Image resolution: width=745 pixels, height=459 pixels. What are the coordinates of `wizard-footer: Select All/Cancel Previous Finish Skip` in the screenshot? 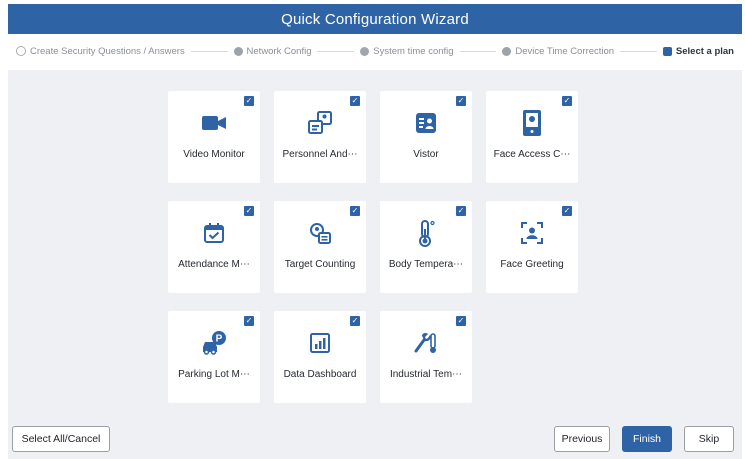 It's located at (375, 438).